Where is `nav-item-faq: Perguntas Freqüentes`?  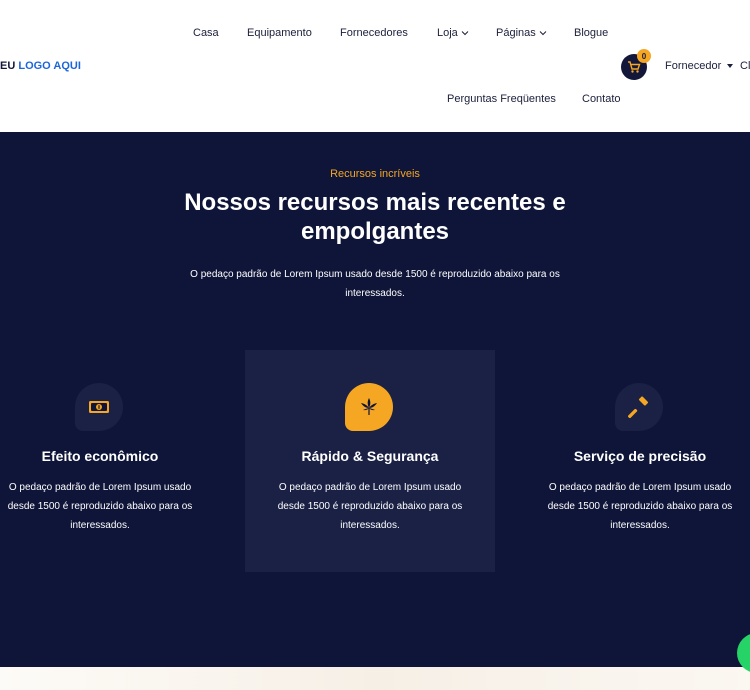
nav-item-faq: Perguntas Freqüentes is located at coordinates (501, 99).